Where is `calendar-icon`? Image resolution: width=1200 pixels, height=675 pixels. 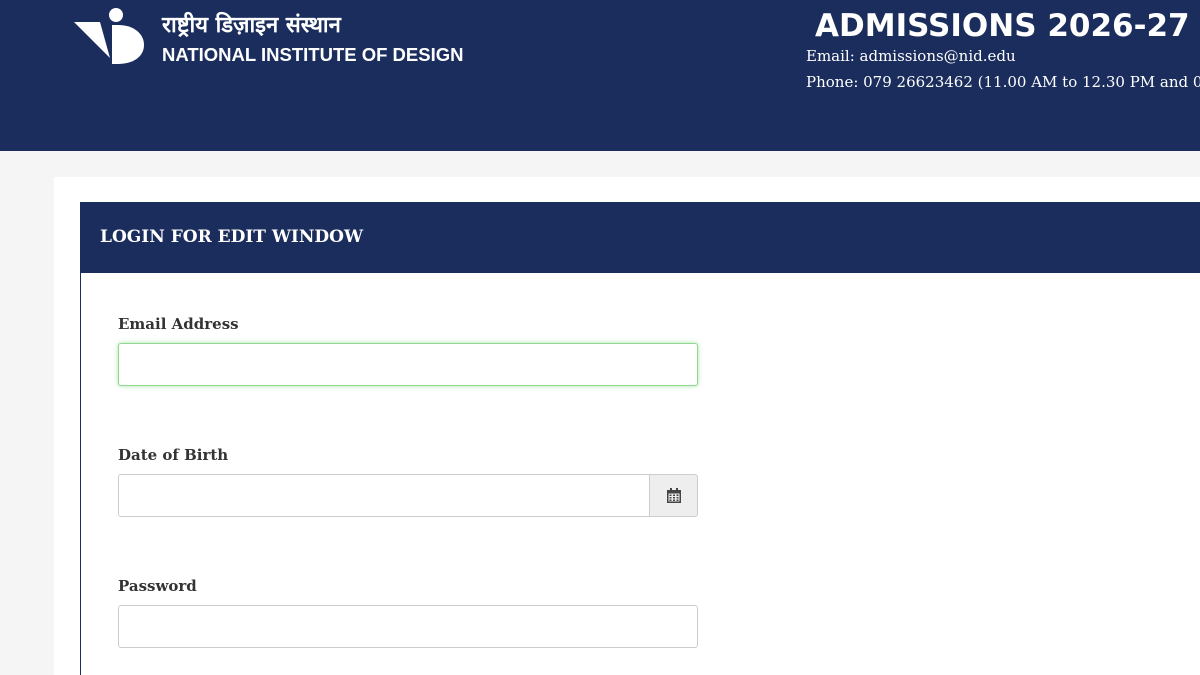 calendar-icon is located at coordinates (674, 495).